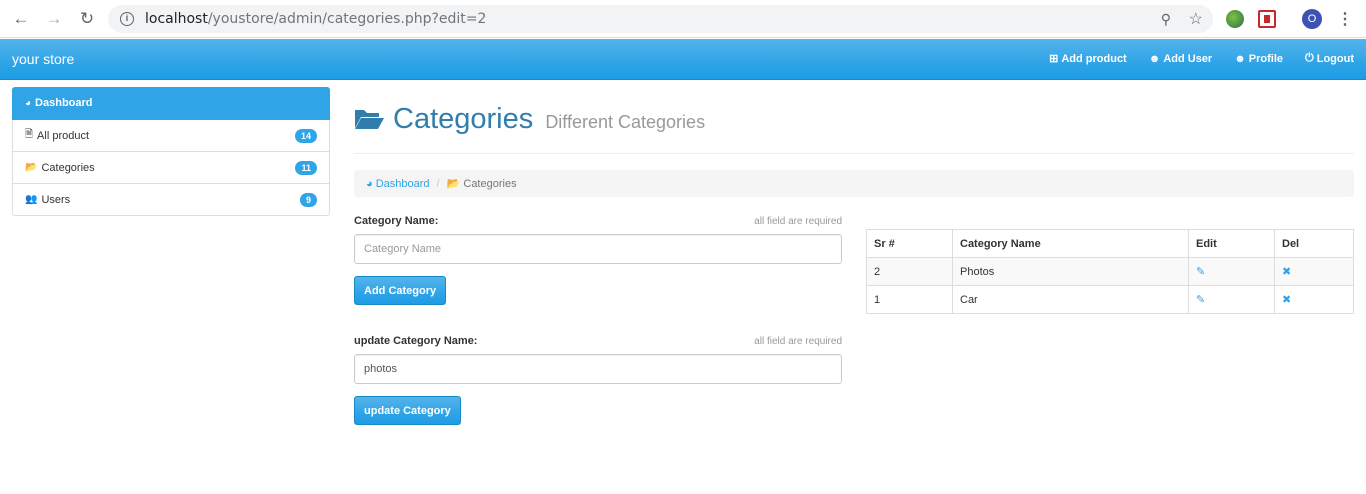 The height and width of the screenshot is (494, 1366). Describe the element at coordinates (176, 19) in the screenshot. I see `url-host: localhost` at that location.